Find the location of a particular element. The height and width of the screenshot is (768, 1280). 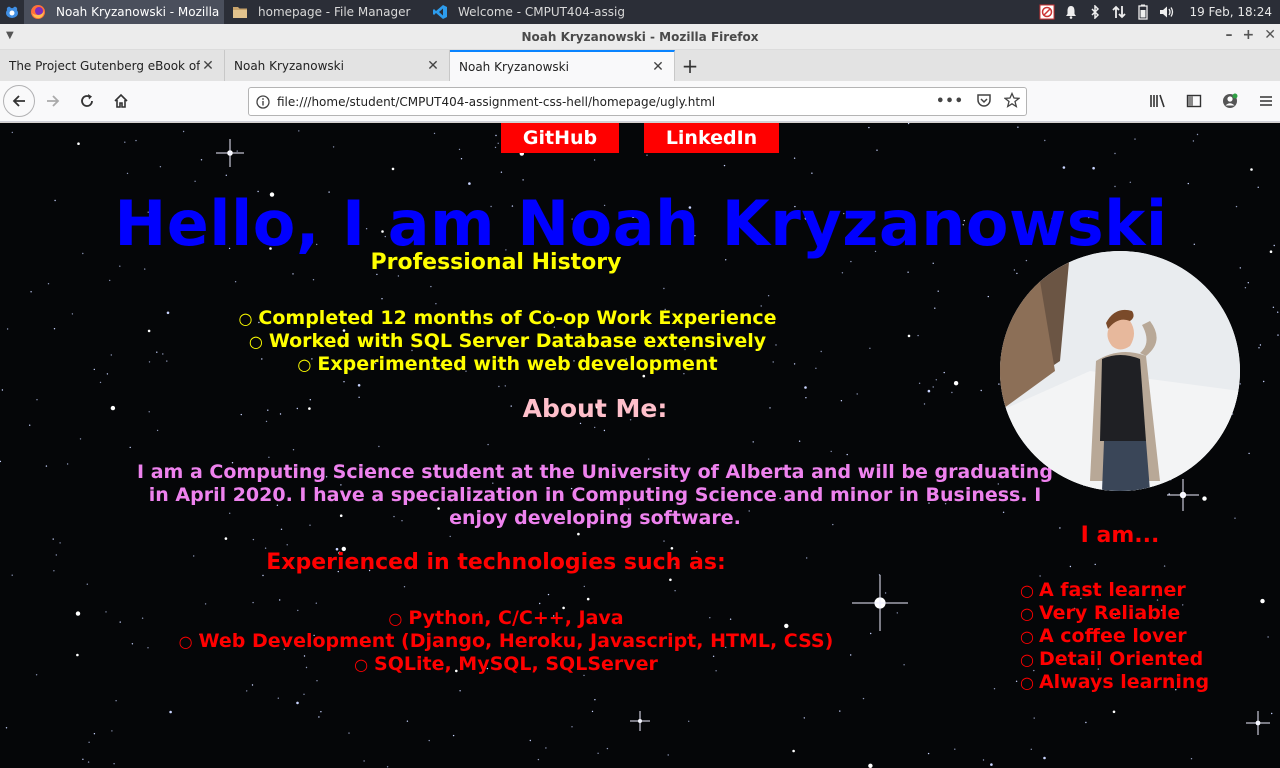

linkedin-link: LinkedIn is located at coordinates (711, 138).